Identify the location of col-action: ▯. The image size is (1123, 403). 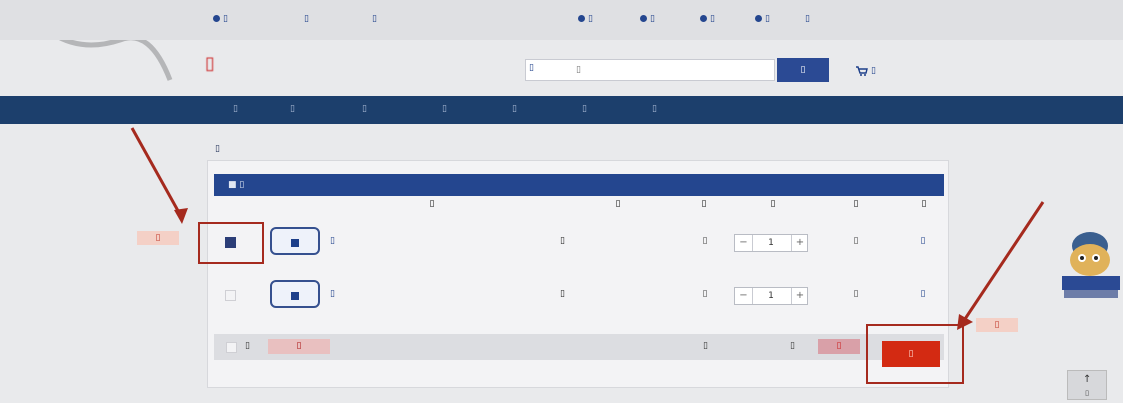
(924, 204).